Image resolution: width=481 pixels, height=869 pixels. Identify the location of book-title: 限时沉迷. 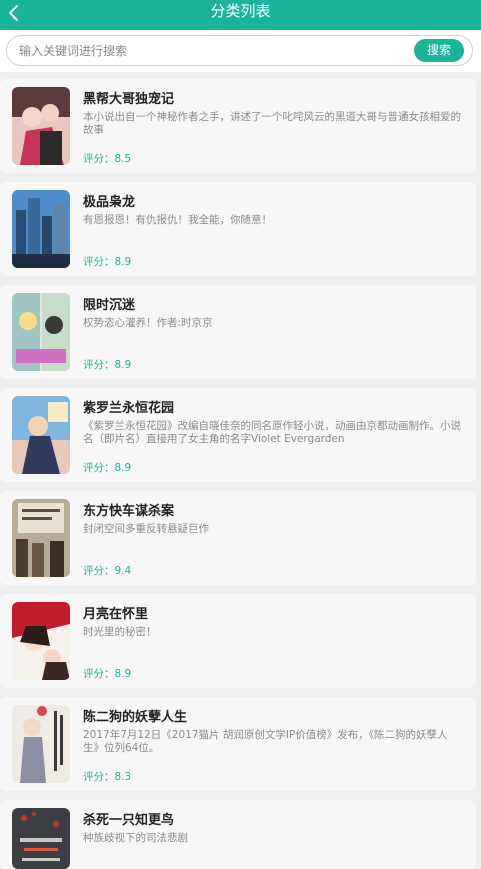
(109, 305).